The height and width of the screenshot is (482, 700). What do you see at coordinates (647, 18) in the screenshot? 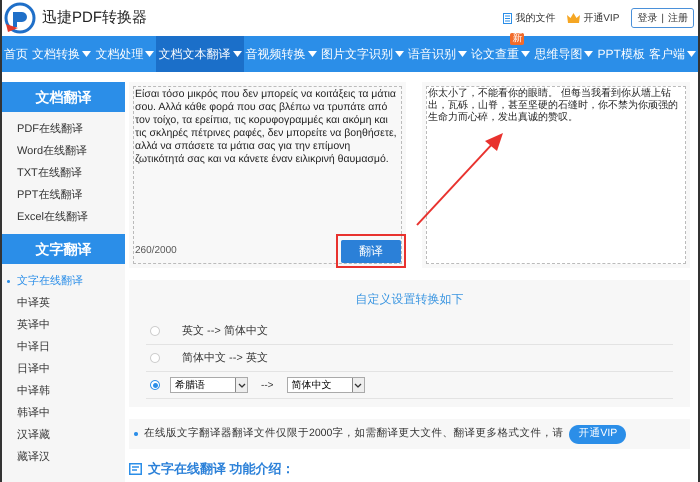
I see `login-link: 登录` at bounding box center [647, 18].